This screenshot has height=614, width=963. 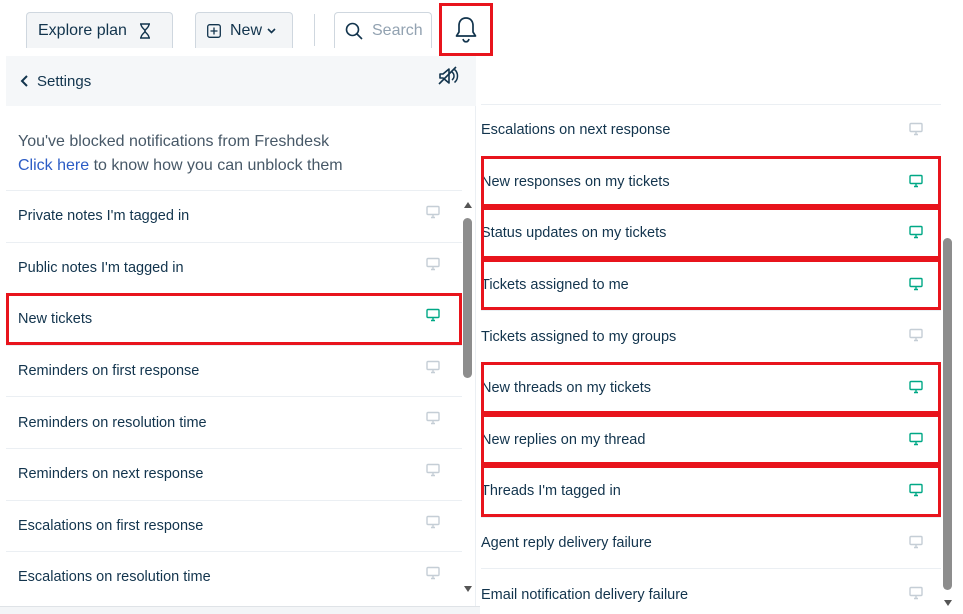 What do you see at coordinates (555, 285) in the screenshot?
I see `notification-label: Tickets assigned to me` at bounding box center [555, 285].